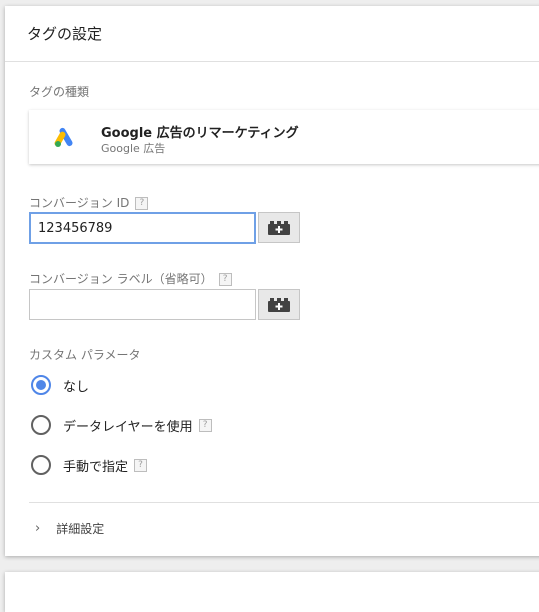 This screenshot has width=539, height=612. I want to click on advanced-settings-label: 詳細設定, so click(80, 529).